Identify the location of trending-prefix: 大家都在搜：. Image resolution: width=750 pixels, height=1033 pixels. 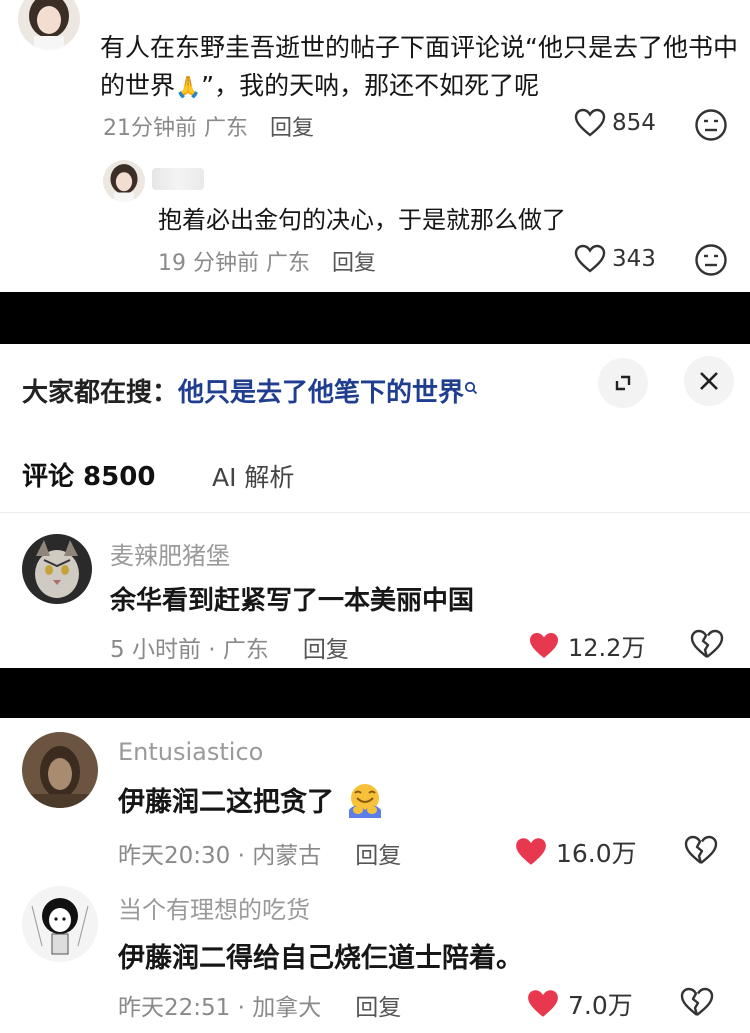
(100, 393).